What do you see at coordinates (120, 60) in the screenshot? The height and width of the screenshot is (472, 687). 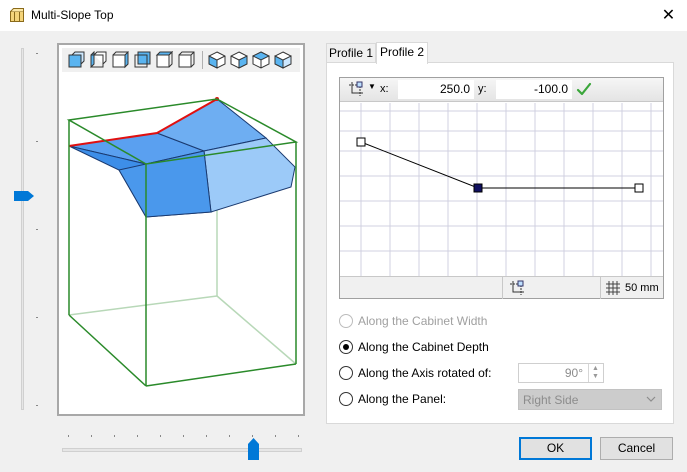 I see `view-right-icon` at bounding box center [120, 60].